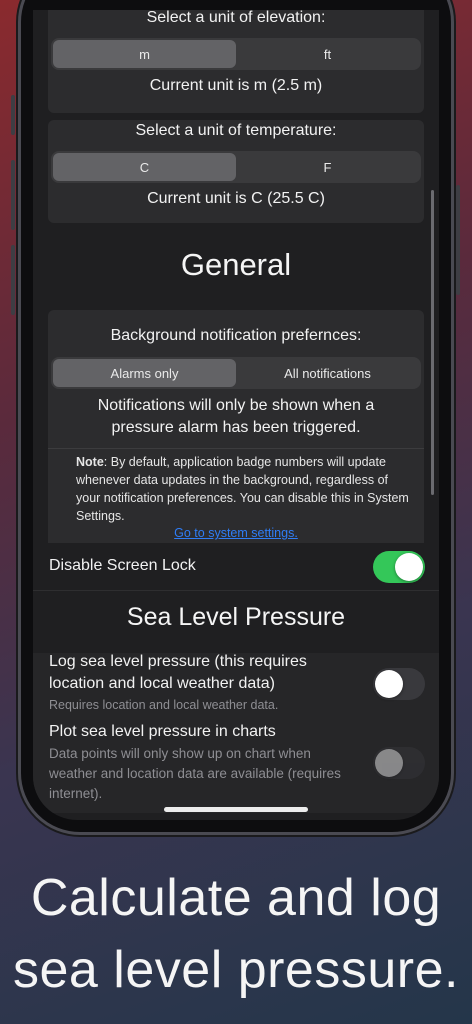 The height and width of the screenshot is (1024, 472). I want to click on log-sea-level-toggle, so click(399, 684).